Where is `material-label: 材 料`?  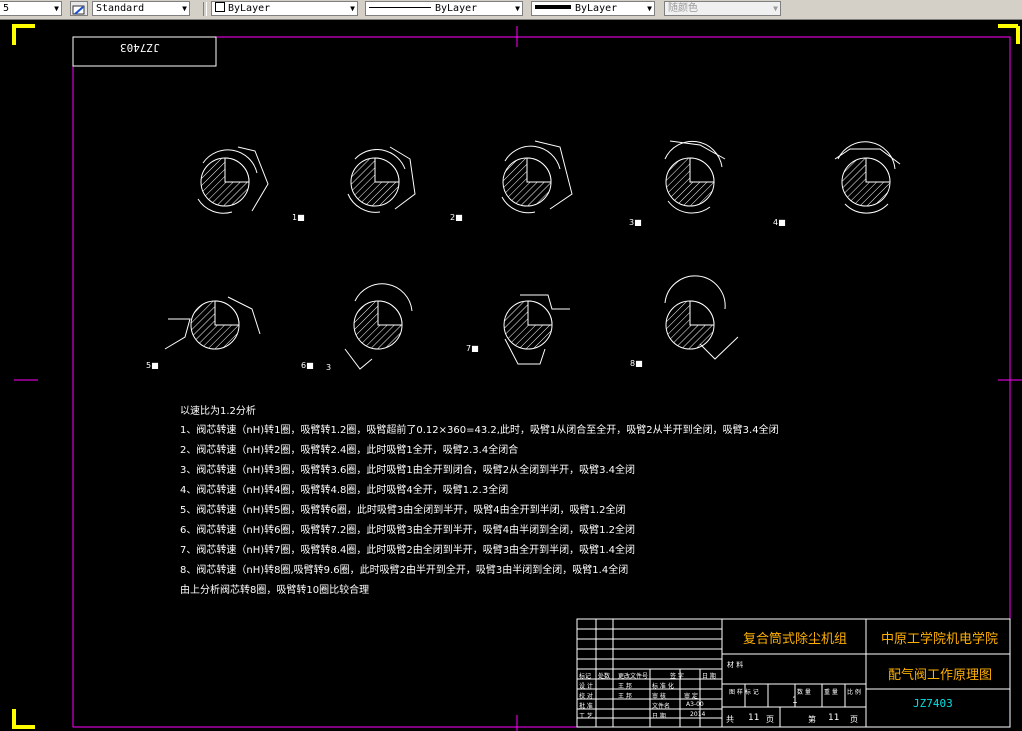 material-label: 材 料 is located at coordinates (735, 665).